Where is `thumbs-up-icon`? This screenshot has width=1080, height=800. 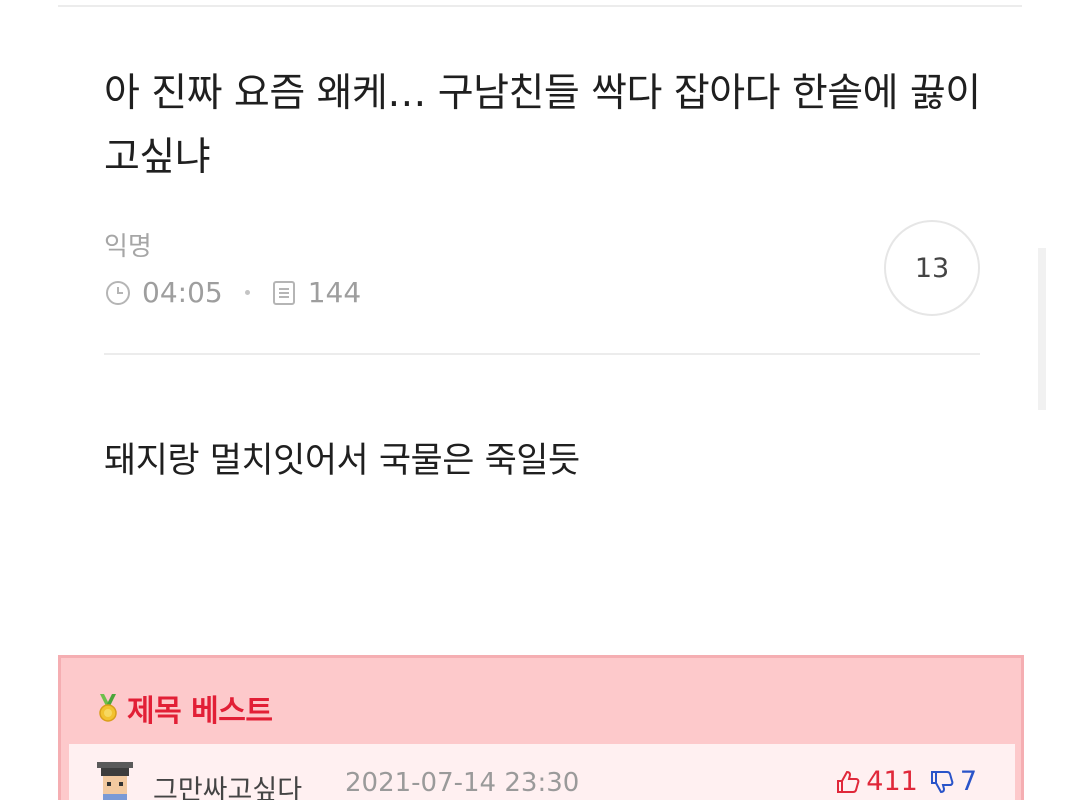 thumbs-up-icon is located at coordinates (848, 781).